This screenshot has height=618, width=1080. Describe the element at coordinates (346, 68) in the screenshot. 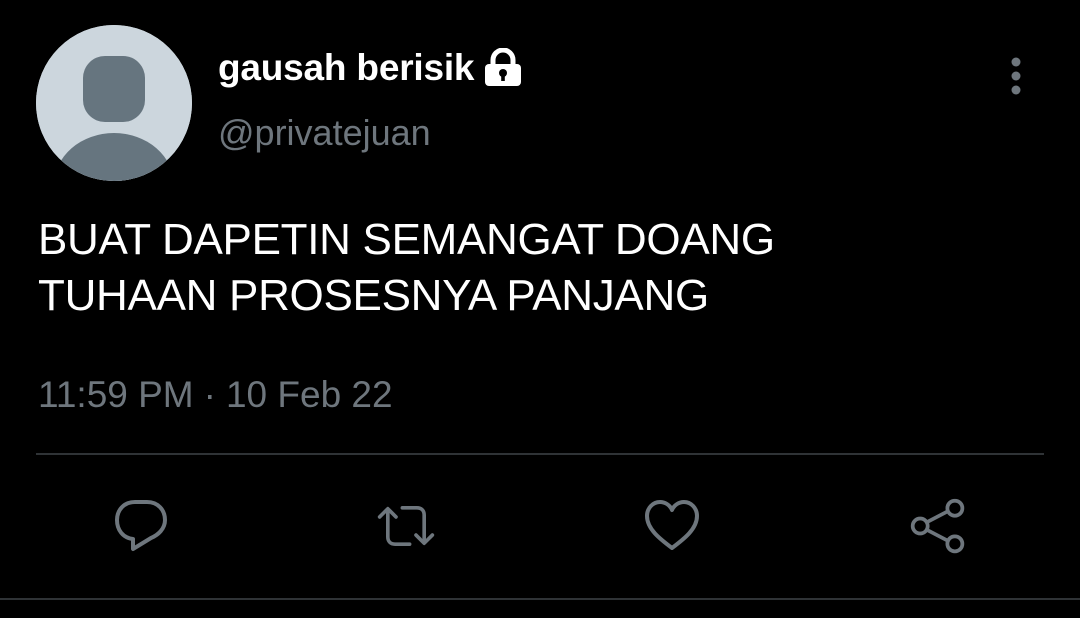

I see `display-name: gausah berisik` at that location.